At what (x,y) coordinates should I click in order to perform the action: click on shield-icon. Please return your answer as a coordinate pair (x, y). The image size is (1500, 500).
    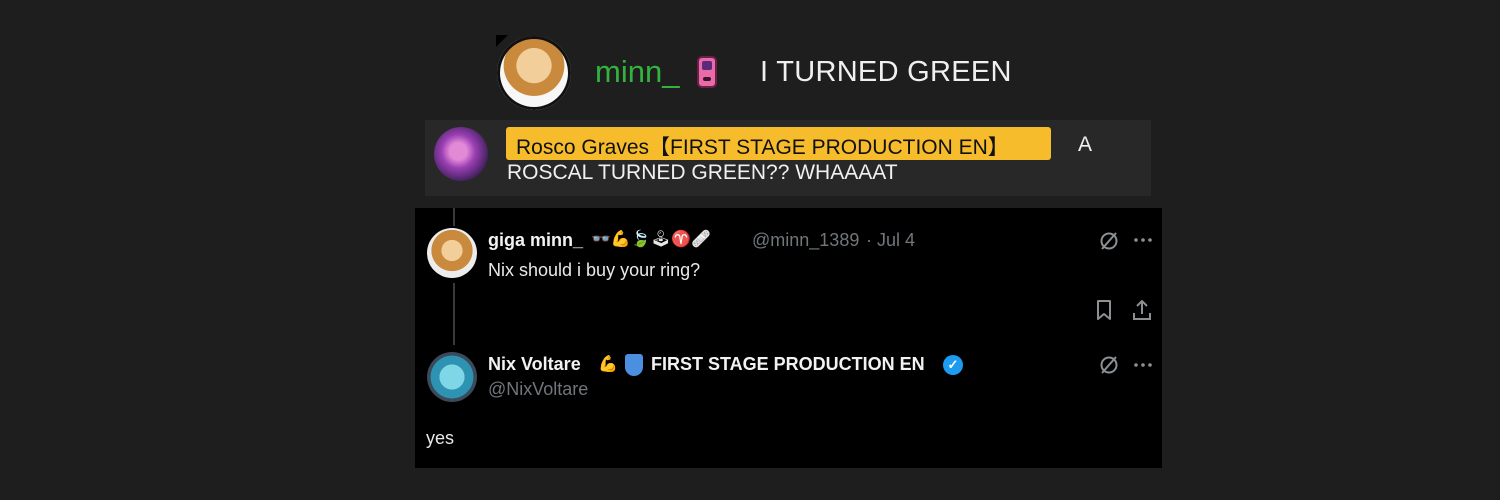
    Looking at the image, I should click on (634, 365).